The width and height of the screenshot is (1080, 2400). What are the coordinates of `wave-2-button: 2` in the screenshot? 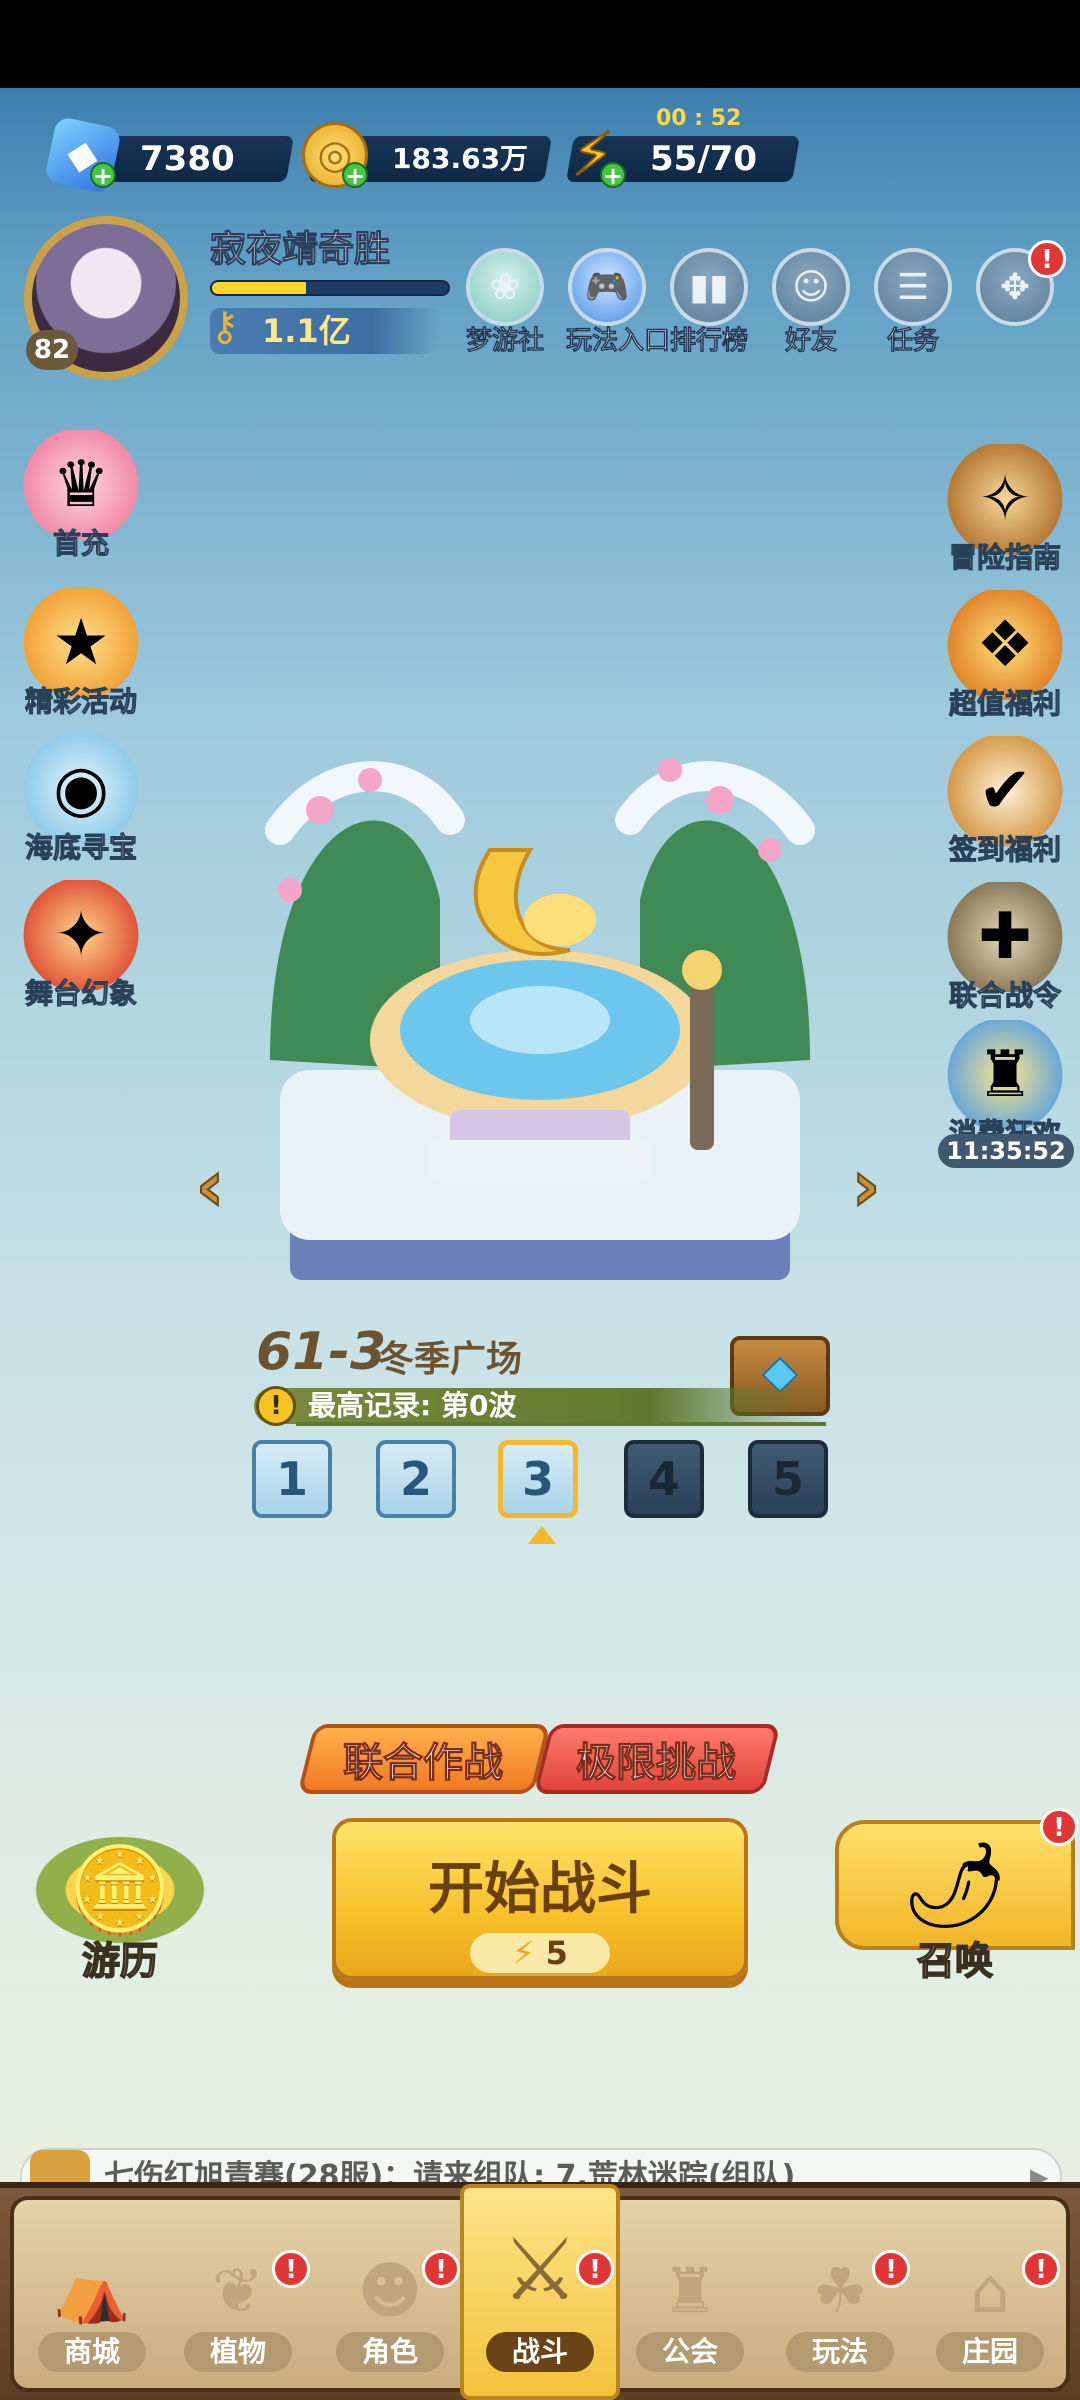 It's located at (416, 1479).